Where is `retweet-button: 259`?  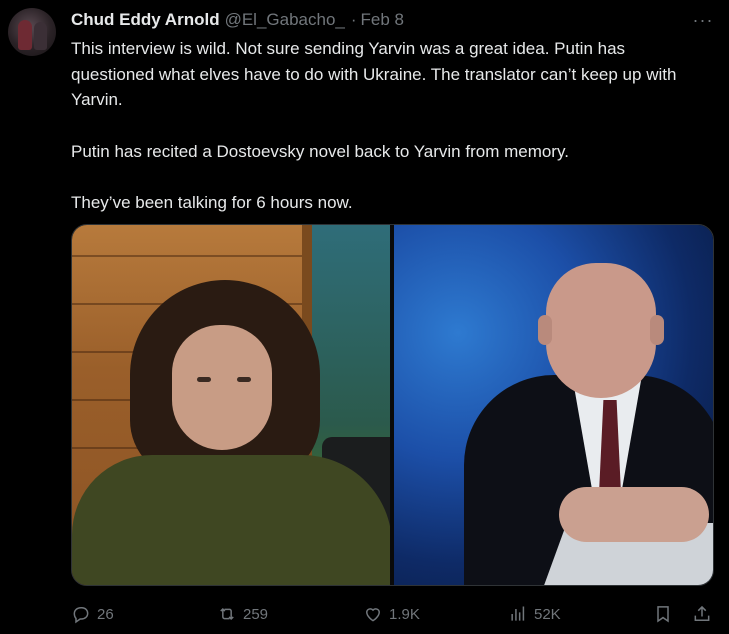
retweet-button: 259 is located at coordinates (242, 614).